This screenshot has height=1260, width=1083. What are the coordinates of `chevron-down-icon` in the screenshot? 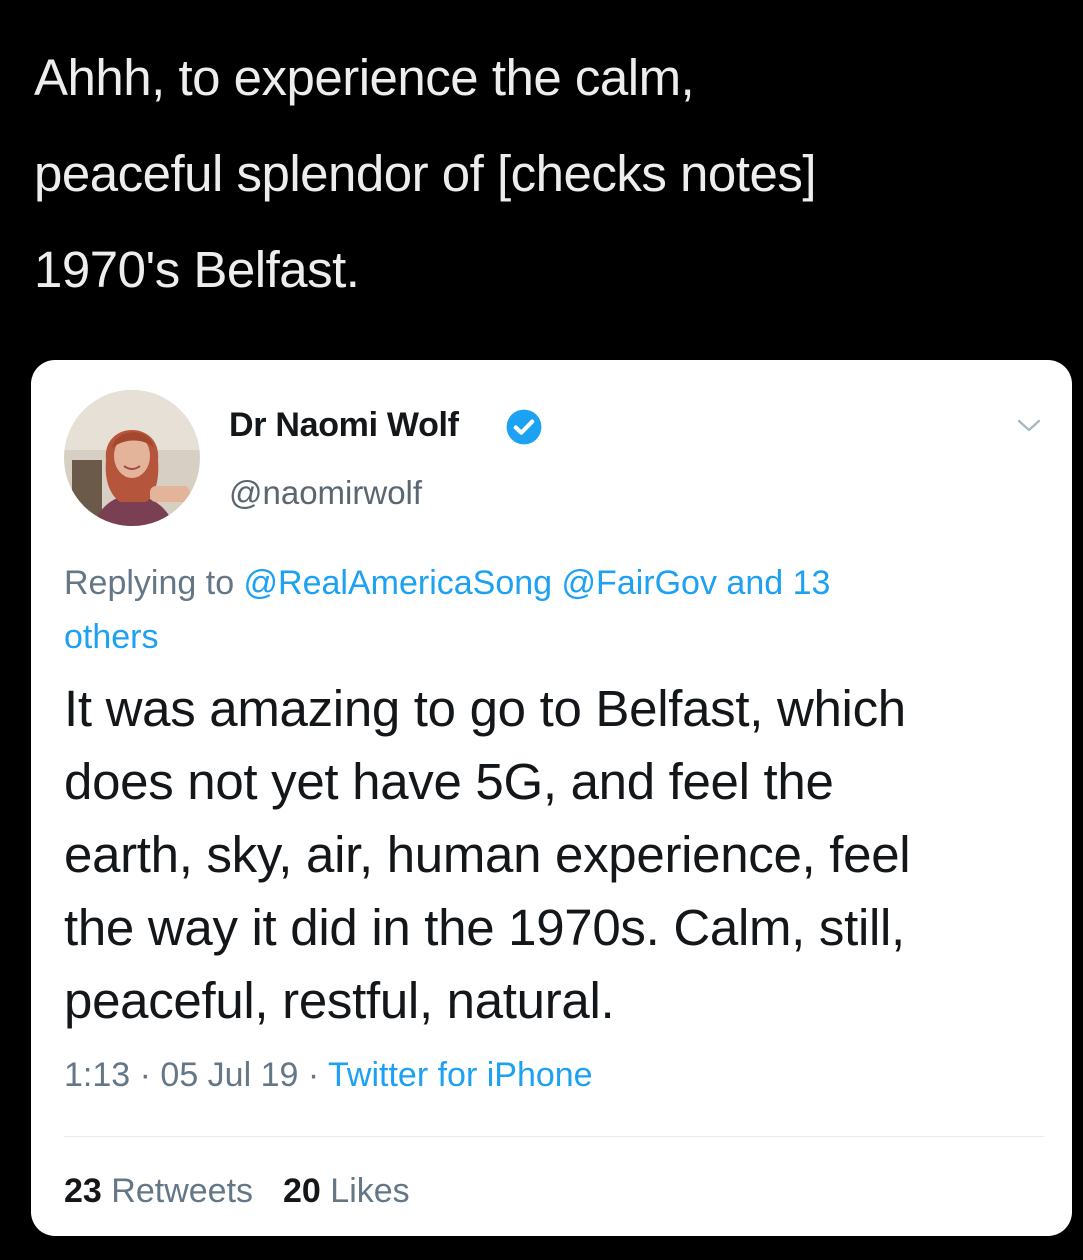 It's located at (1029, 426).